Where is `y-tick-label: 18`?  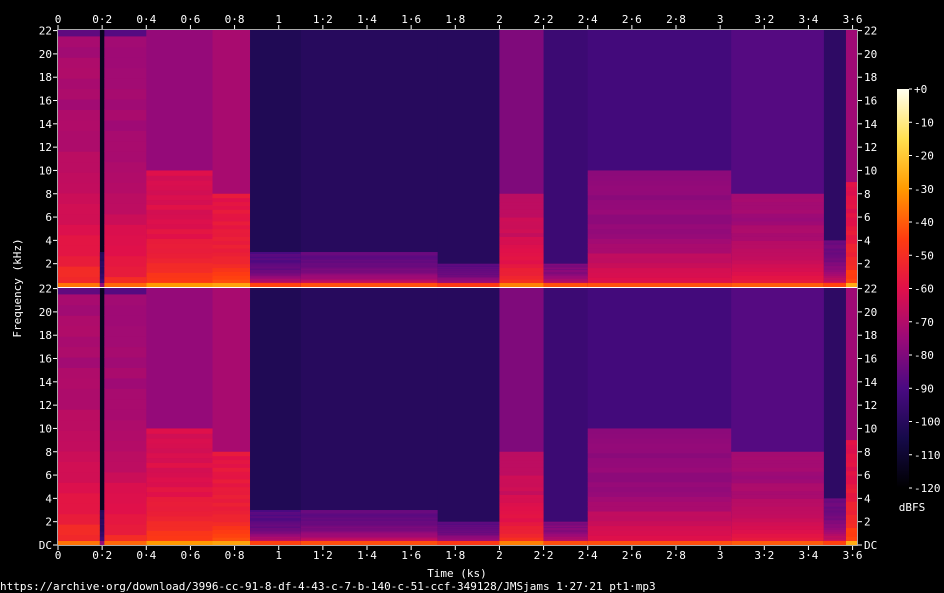 y-tick-label: 18 is located at coordinates (870, 77).